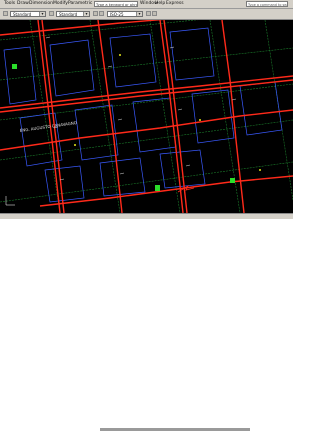 The image size is (320, 431). What do you see at coordinates (146, 229) in the screenshot?
I see `command-area` at bounding box center [146, 229].